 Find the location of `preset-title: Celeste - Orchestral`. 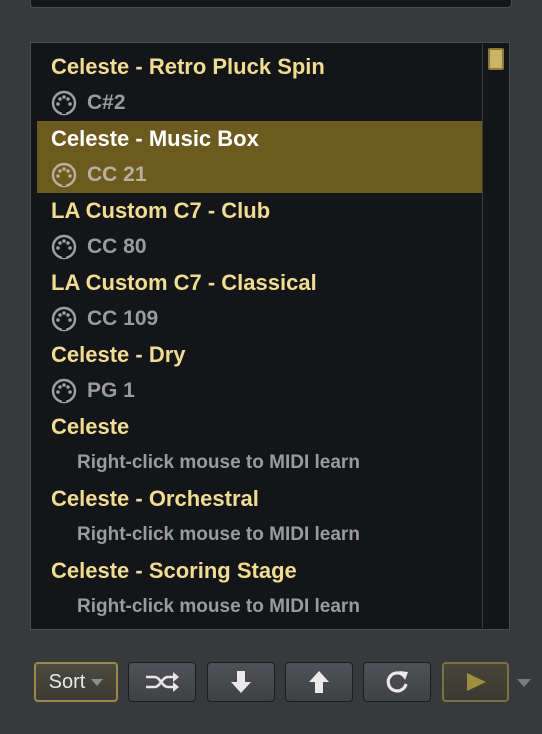

preset-title: Celeste - Orchestral is located at coordinates (155, 498).